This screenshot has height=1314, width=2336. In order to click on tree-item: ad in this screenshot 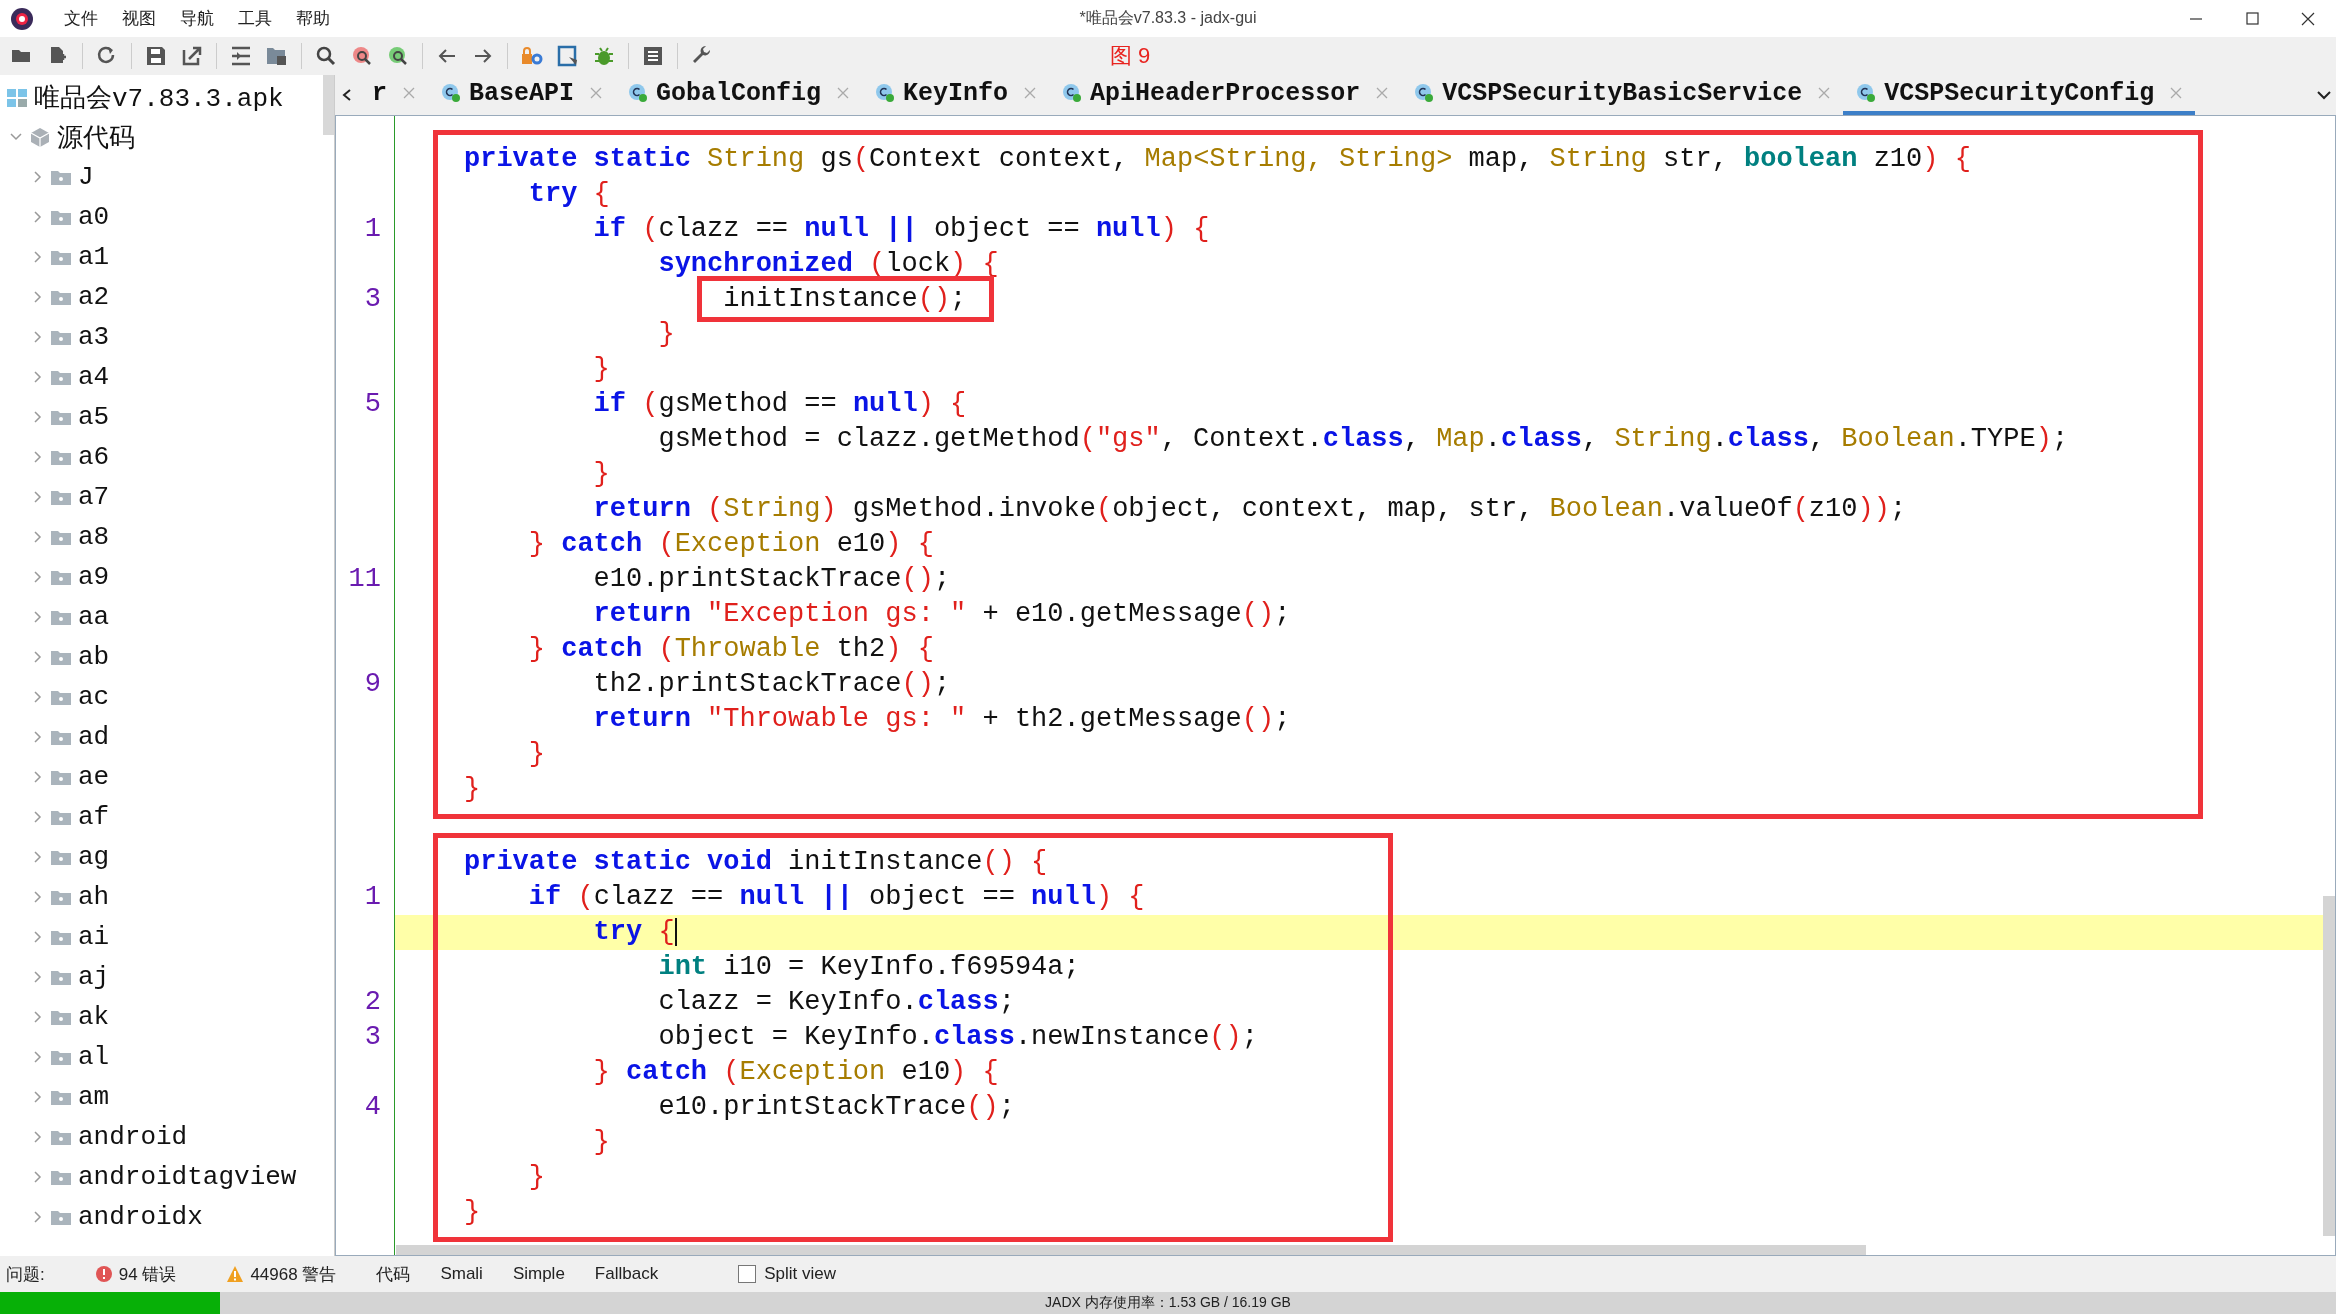, I will do `click(94, 737)`.